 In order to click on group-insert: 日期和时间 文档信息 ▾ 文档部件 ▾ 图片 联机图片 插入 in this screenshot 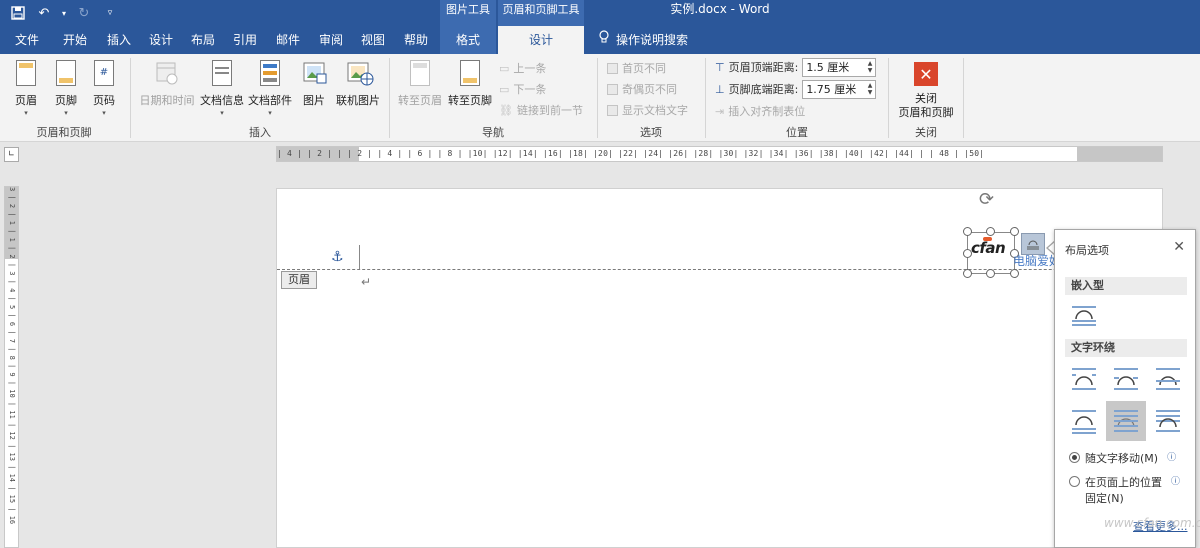, I will do `click(260, 98)`.